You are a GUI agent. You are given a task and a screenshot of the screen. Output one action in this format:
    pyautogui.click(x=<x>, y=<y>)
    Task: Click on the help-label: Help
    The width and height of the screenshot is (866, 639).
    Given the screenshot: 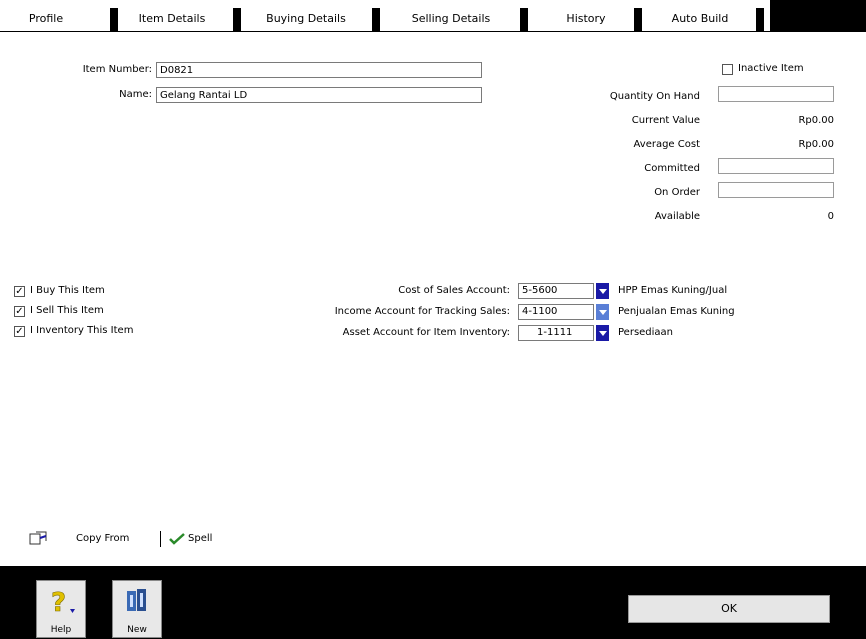 What is the action you would take?
    pyautogui.click(x=61, y=630)
    